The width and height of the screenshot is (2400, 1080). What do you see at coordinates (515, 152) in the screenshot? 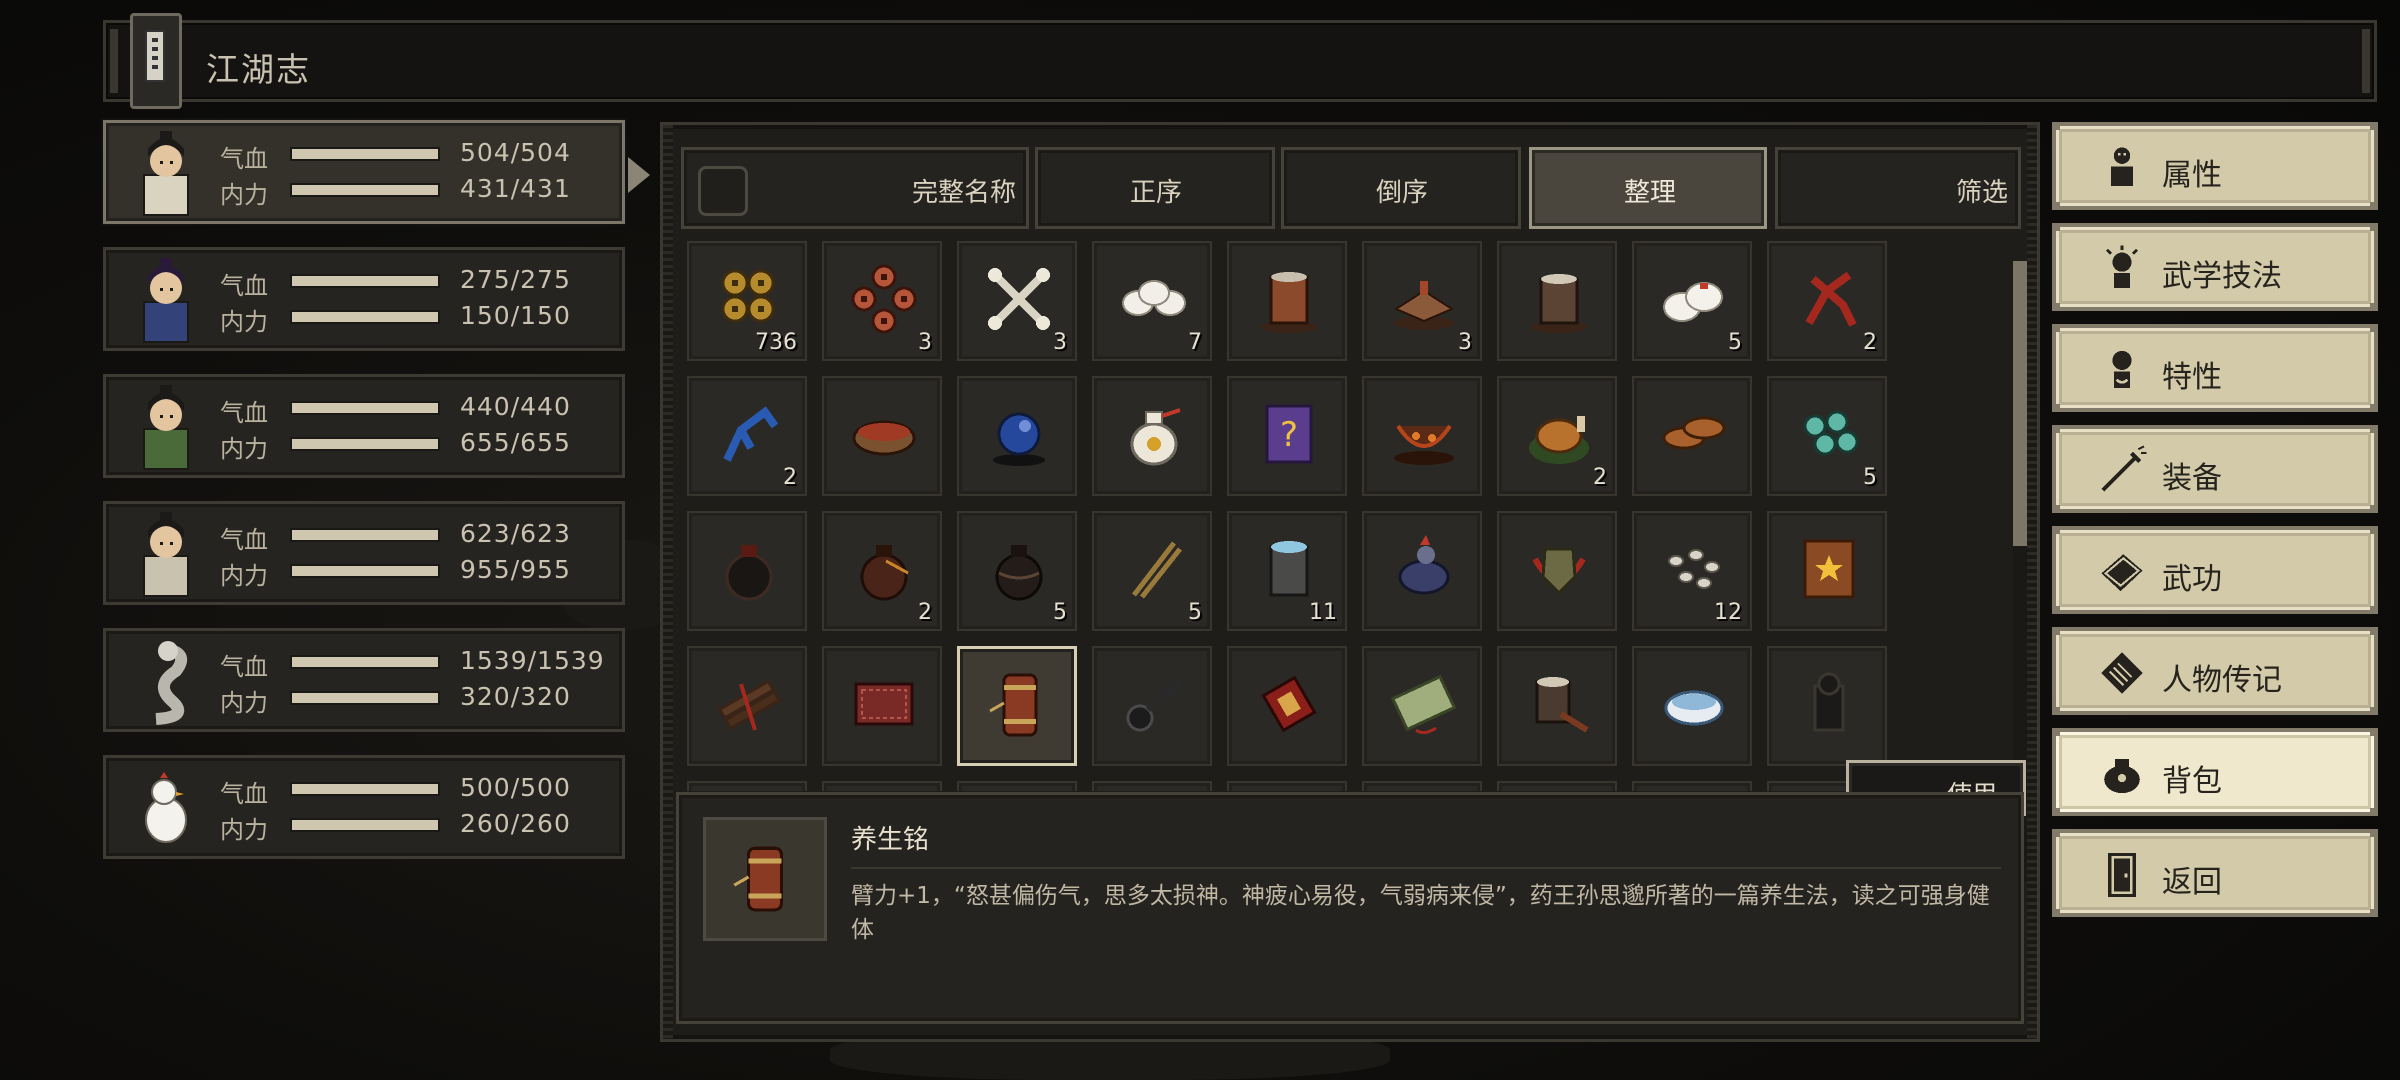
I see `hp-value: 504/504` at bounding box center [515, 152].